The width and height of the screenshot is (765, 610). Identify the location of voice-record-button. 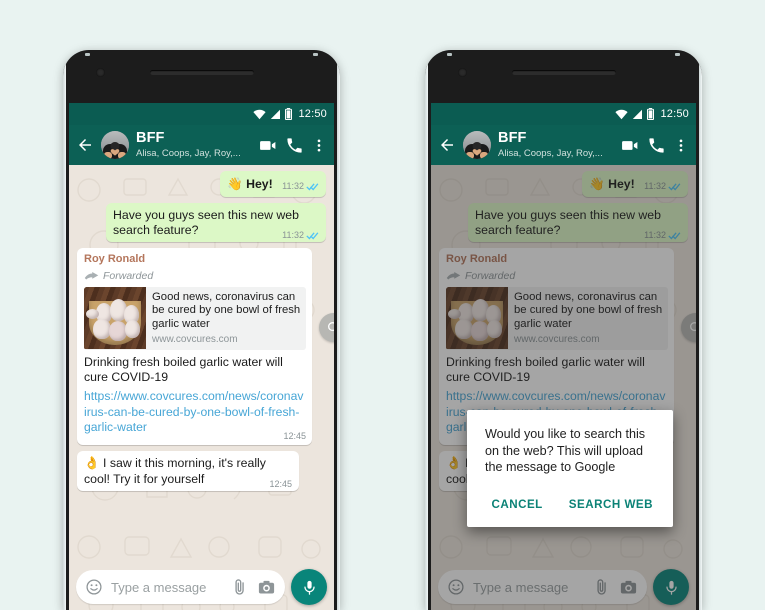
(309, 587).